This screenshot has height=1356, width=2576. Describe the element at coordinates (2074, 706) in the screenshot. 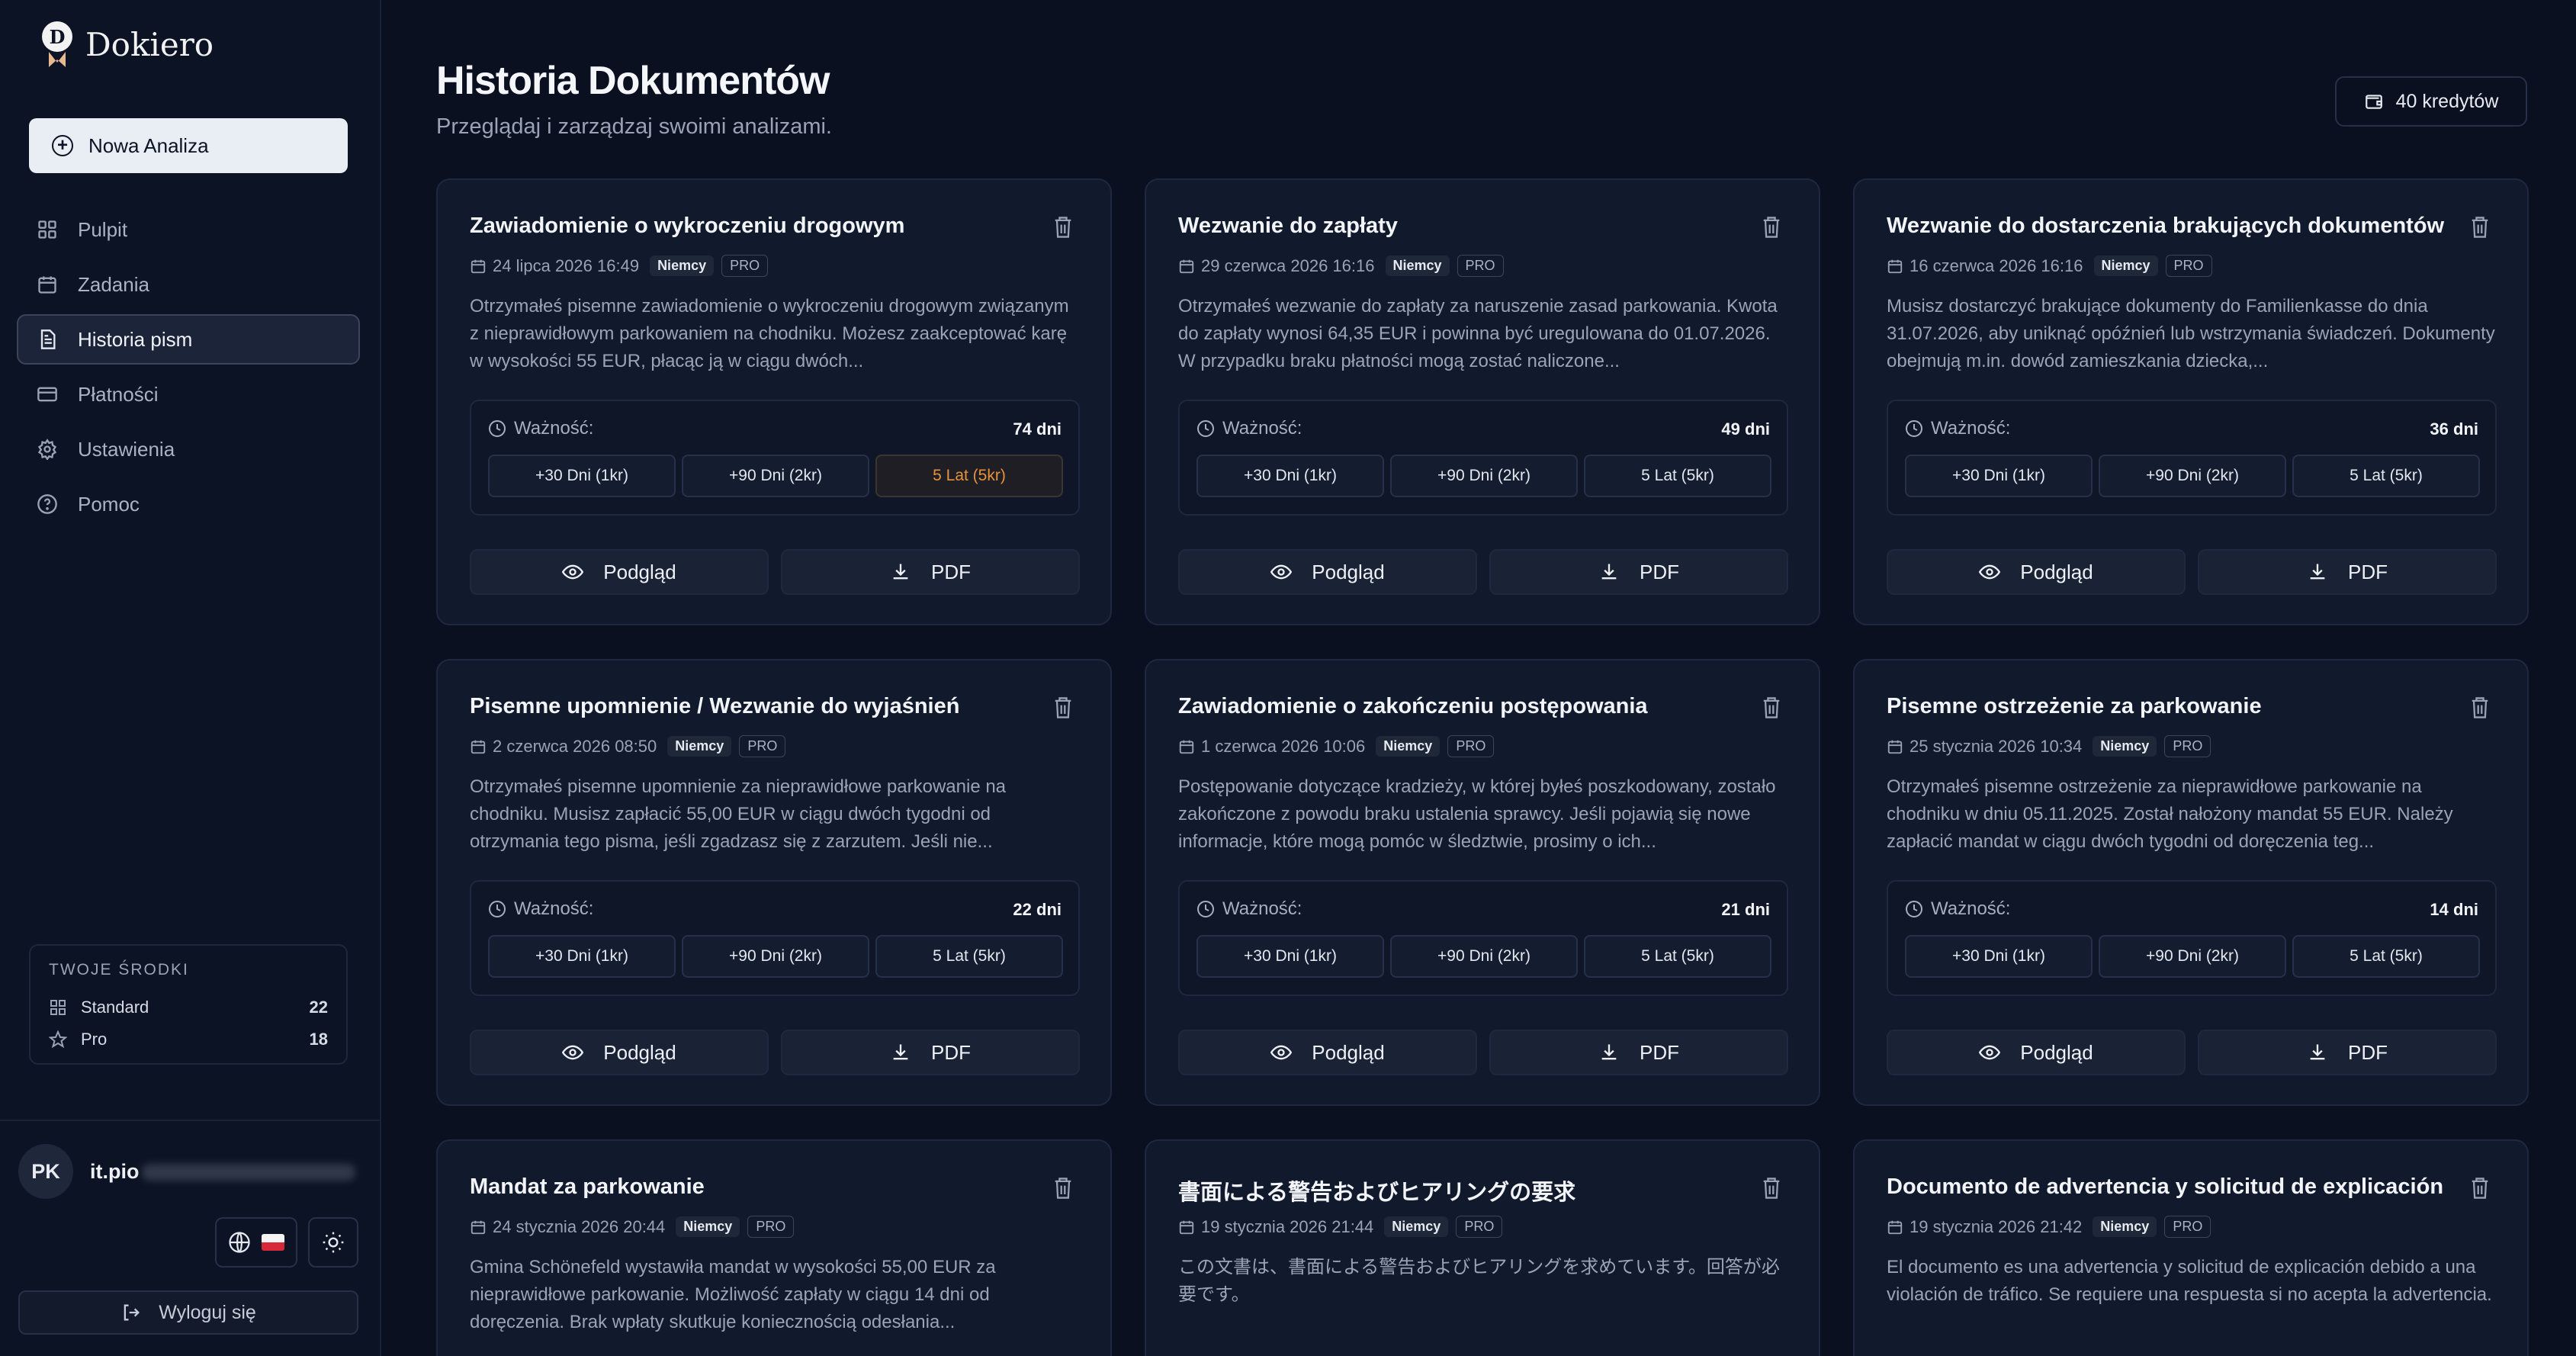

I see `card-title: Pisemne ostrzeżenie za parkowanie` at that location.